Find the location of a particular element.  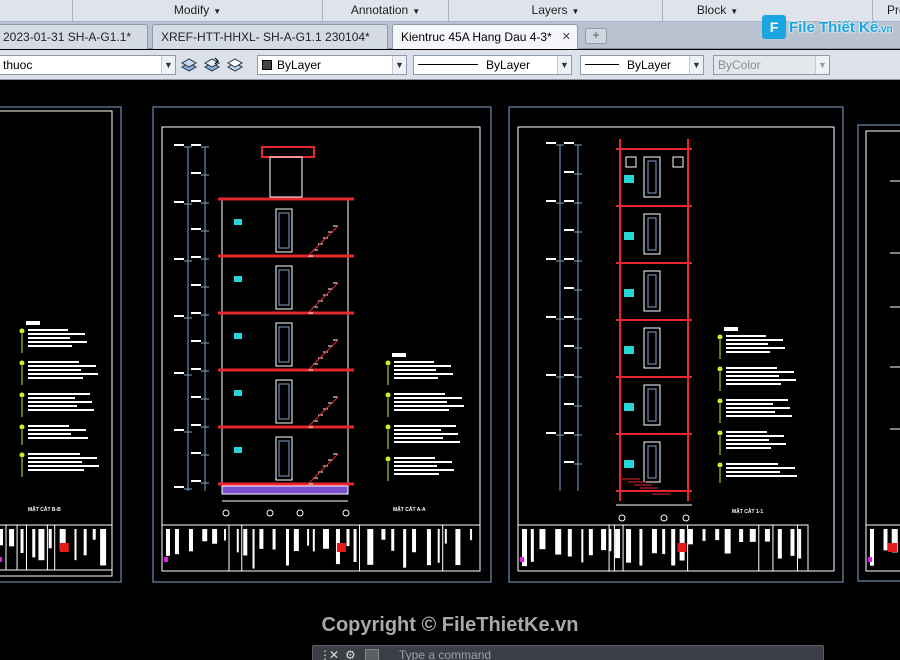

linetype-dropdown: ByLayer ▼ is located at coordinates (492, 65).